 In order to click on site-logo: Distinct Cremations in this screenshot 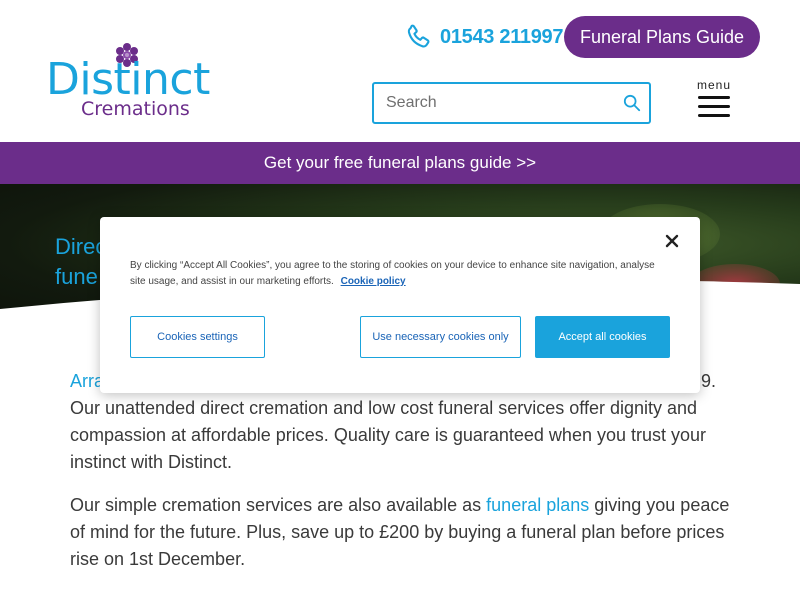, I will do `click(128, 82)`.